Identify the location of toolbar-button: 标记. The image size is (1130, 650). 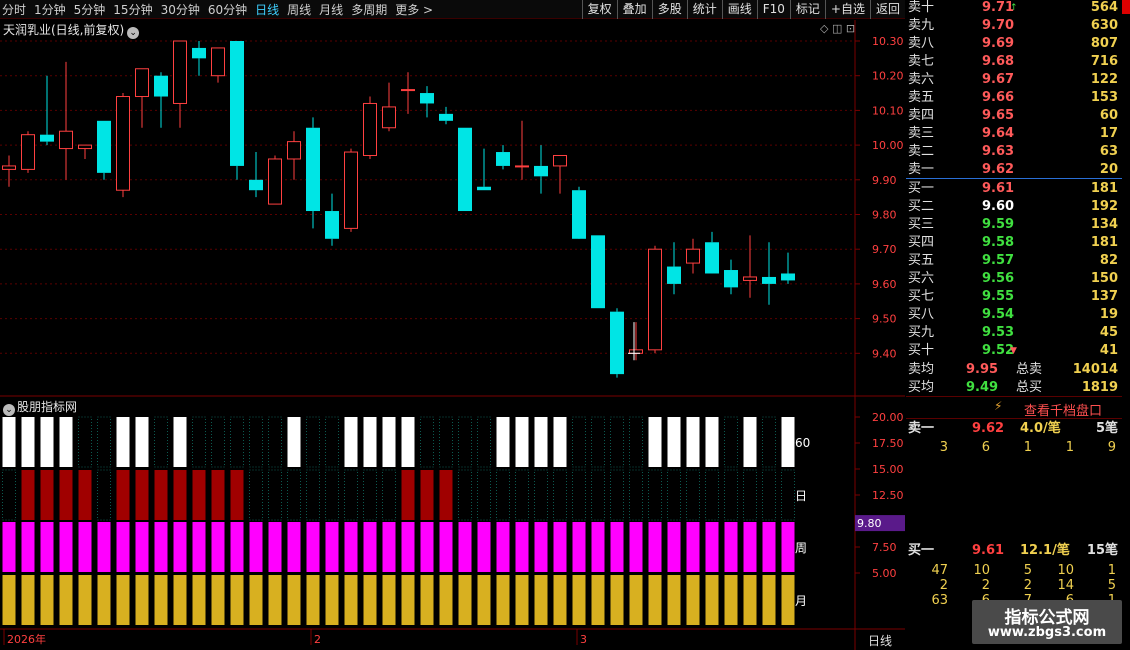
(807, 9).